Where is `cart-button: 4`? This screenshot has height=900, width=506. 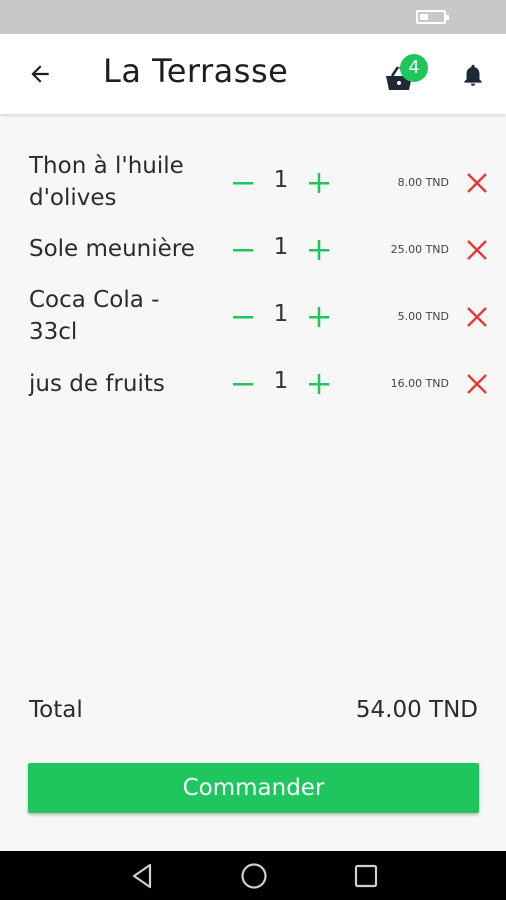
cart-button: 4 is located at coordinates (404, 75).